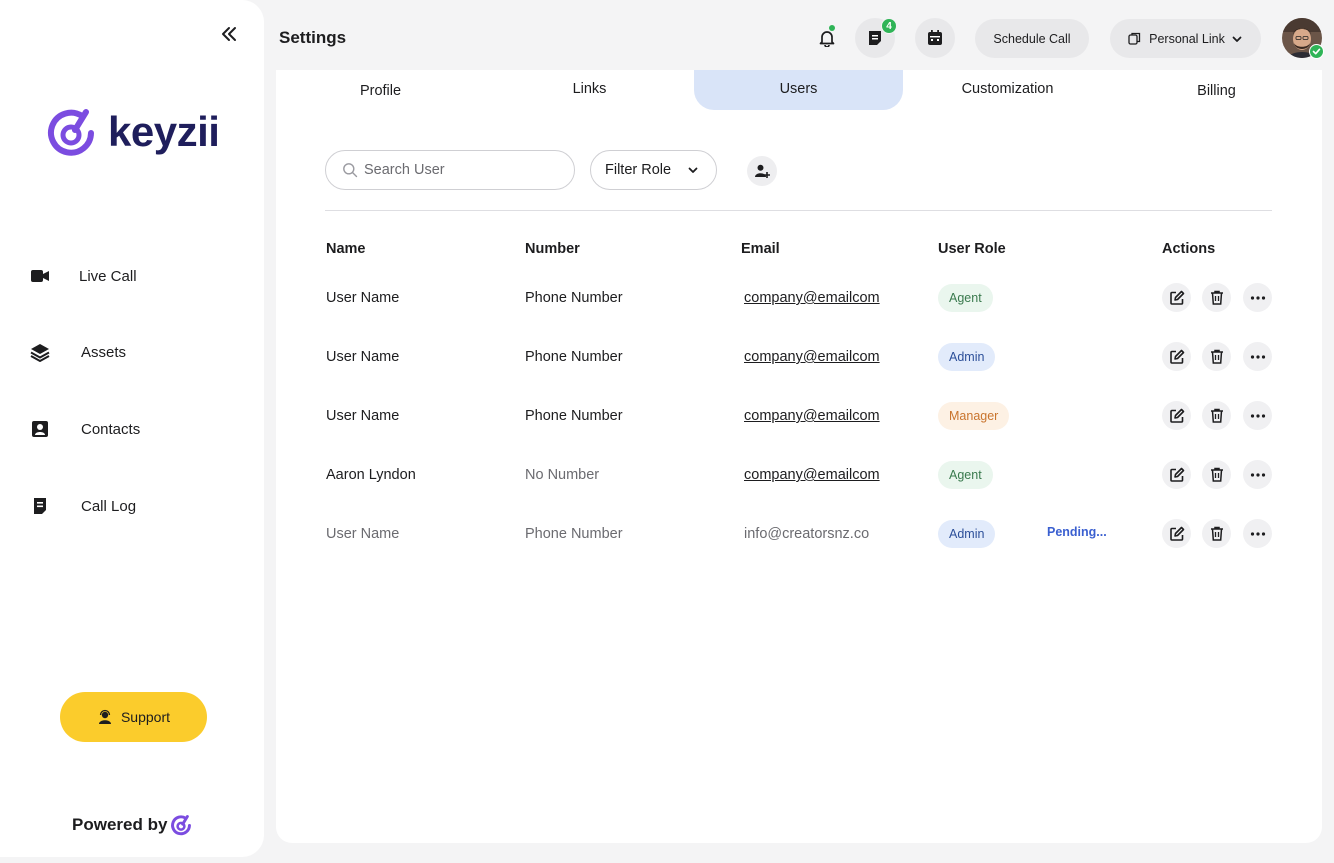  I want to click on tab-label: Users, so click(798, 88).